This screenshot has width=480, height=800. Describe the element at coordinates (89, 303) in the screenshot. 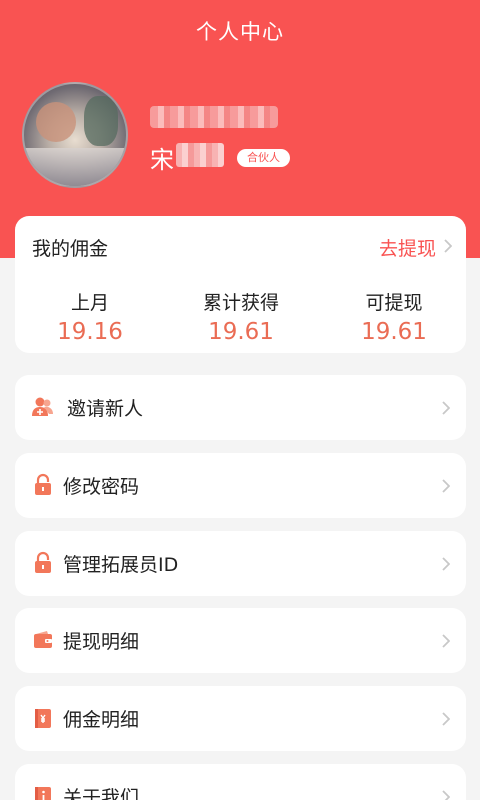

I see `stat-label: 上月` at that location.